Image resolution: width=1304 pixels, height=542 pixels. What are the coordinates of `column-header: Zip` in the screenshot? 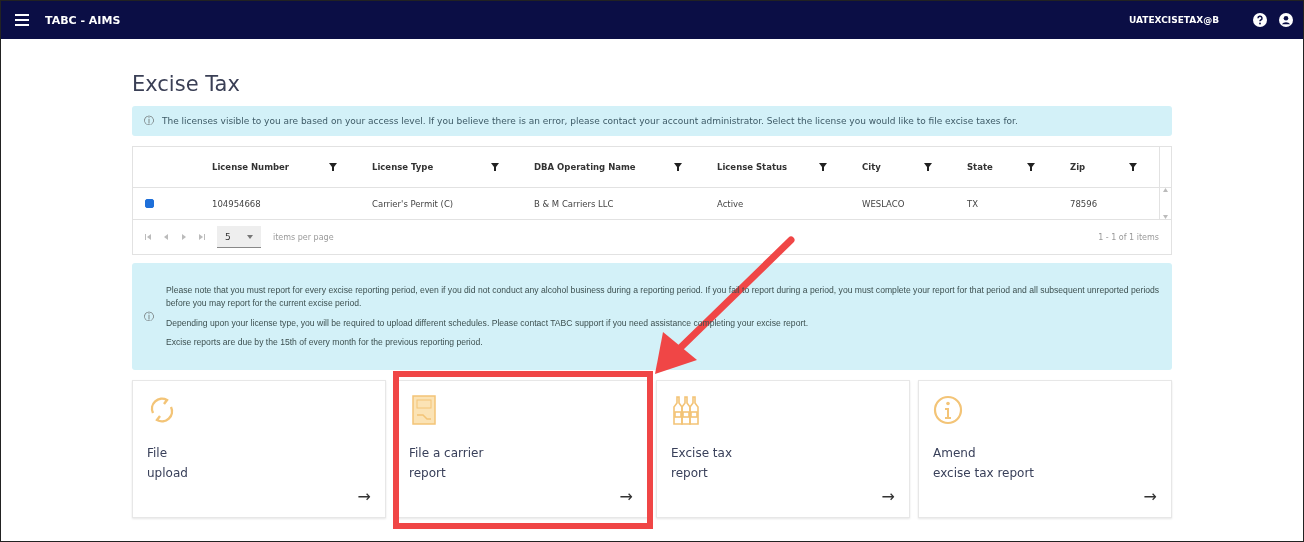 It's located at (1078, 167).